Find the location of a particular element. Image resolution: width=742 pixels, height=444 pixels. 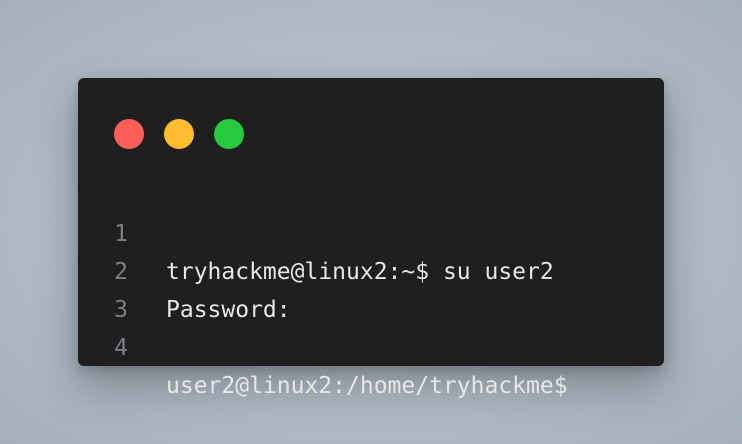

line-number: 4 is located at coordinates (121, 348).